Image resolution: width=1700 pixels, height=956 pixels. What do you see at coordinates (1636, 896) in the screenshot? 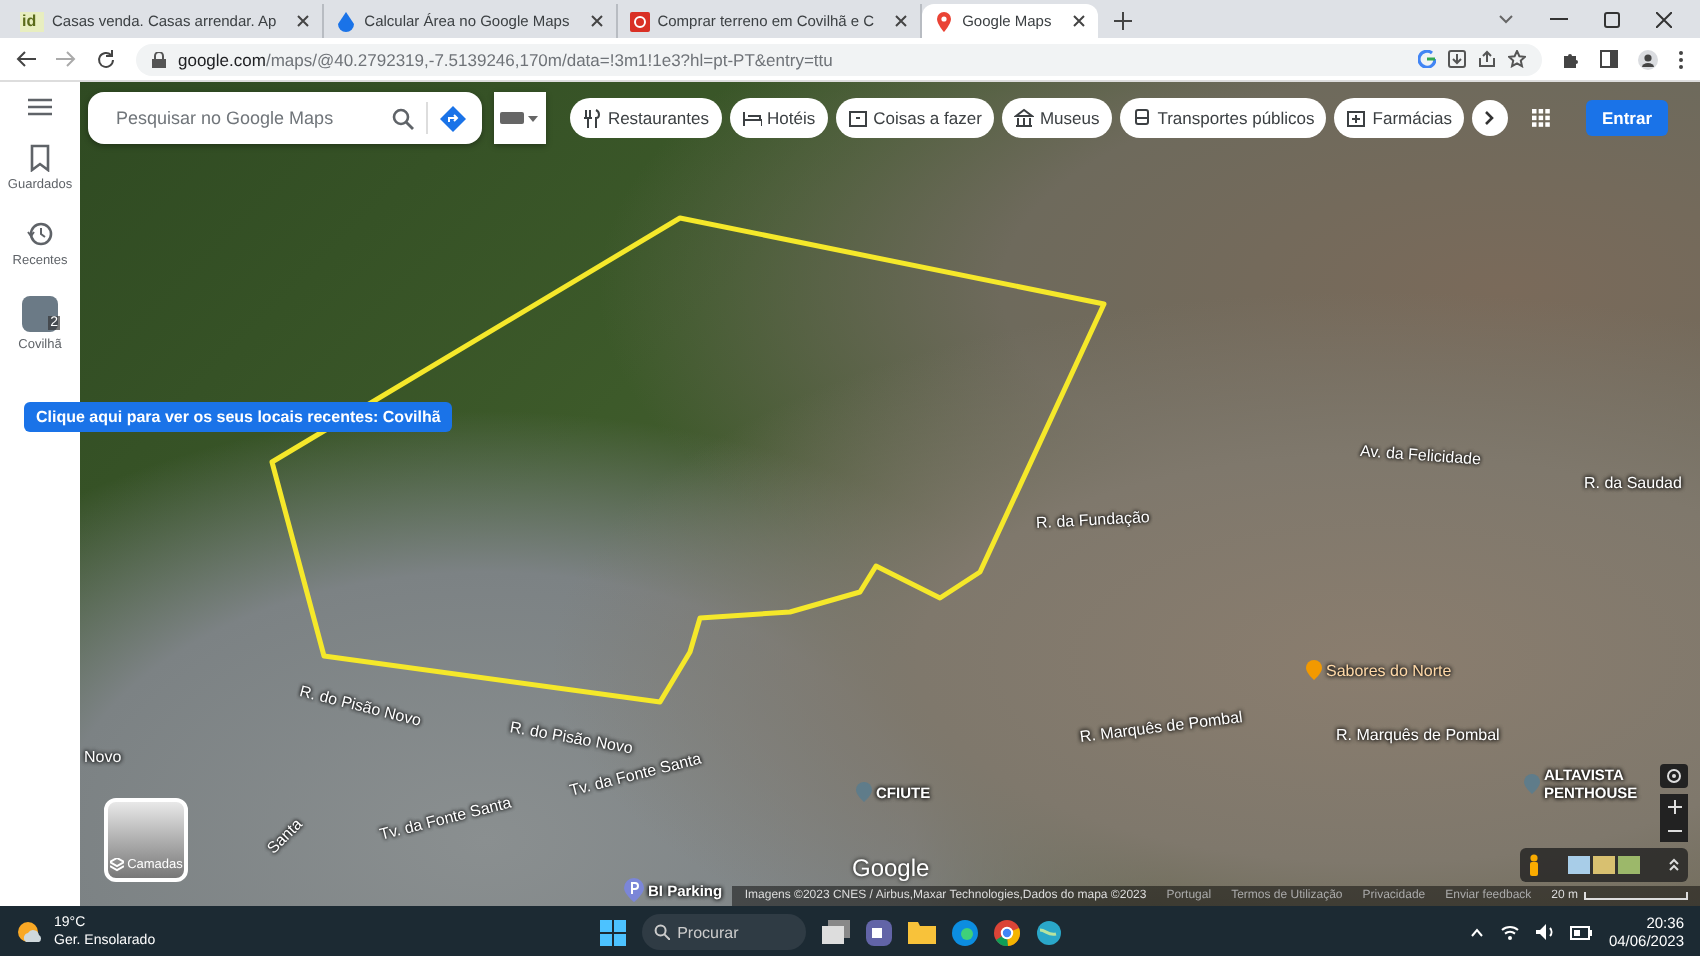
I see `scale-bar` at bounding box center [1636, 896].